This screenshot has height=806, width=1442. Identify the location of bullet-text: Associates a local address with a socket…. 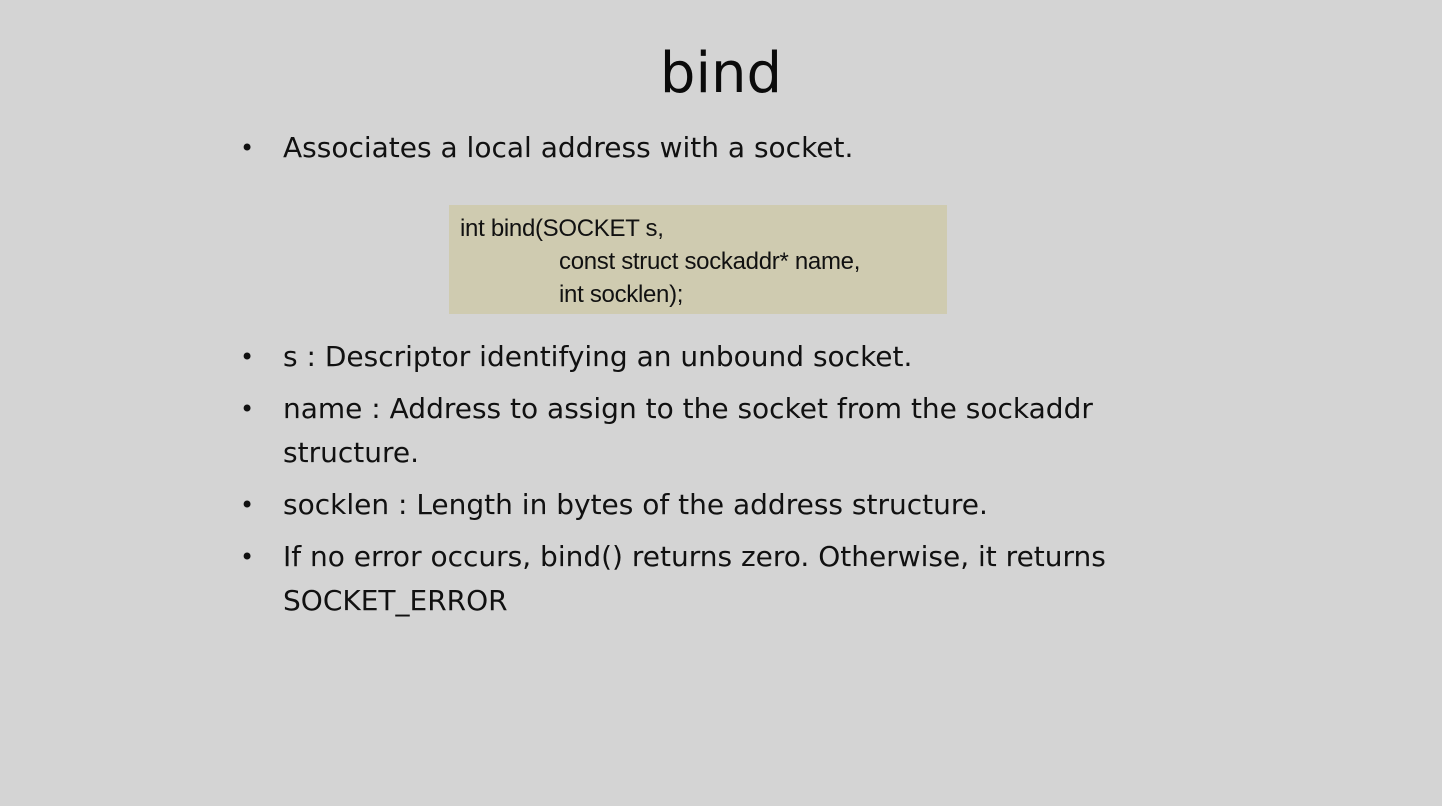
(568, 147).